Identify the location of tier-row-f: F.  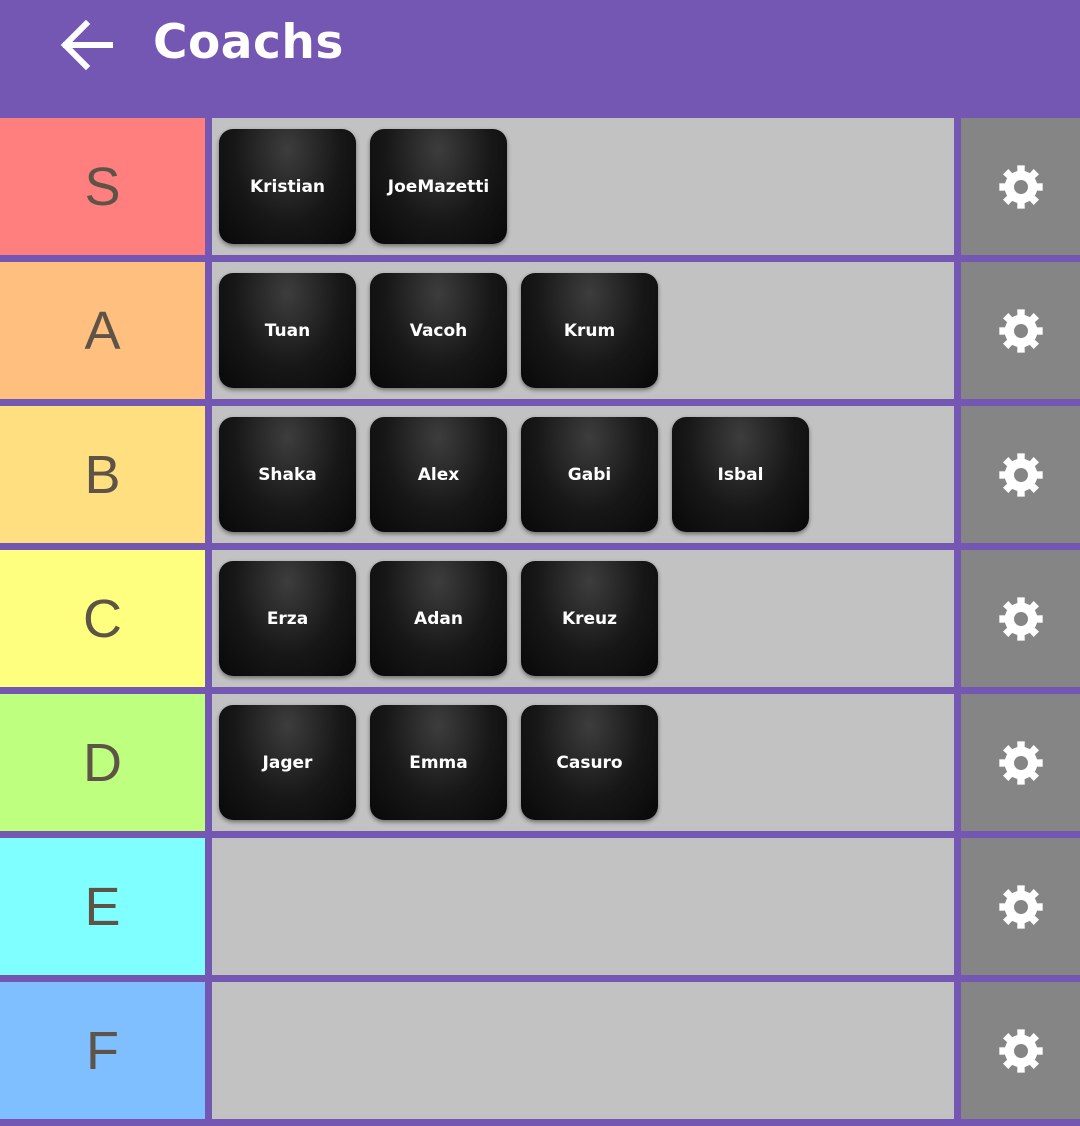
(540, 1050).